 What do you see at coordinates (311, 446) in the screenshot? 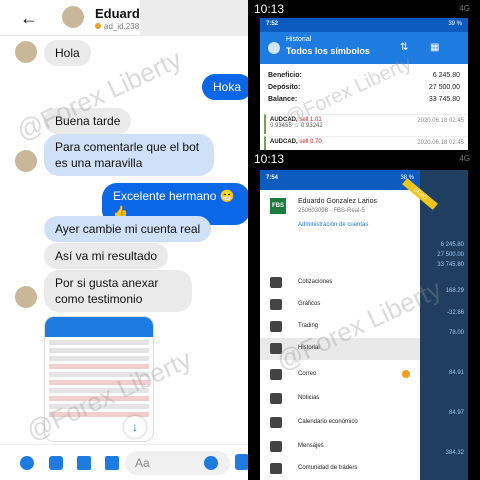
I see `menu-label: Mensajes` at bounding box center [311, 446].